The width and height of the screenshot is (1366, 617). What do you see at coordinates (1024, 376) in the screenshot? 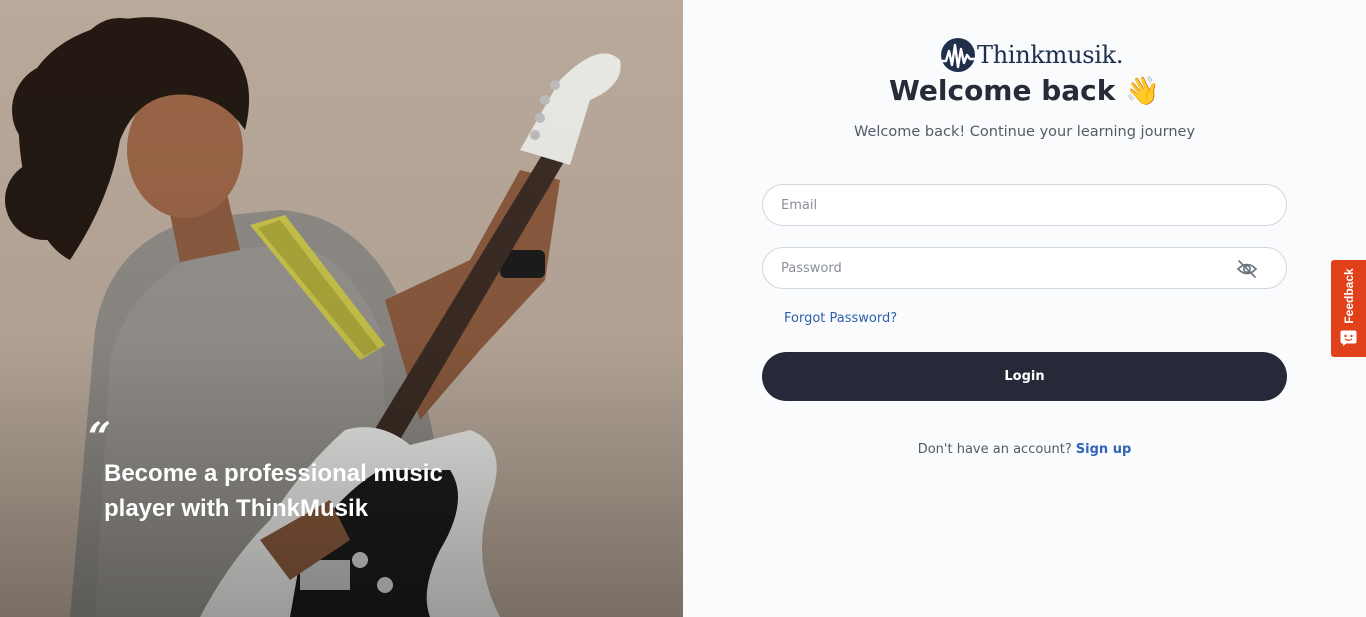
I see `login-button: Login` at bounding box center [1024, 376].